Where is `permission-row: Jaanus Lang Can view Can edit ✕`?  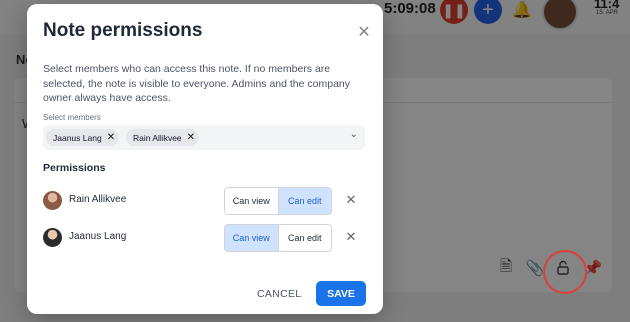 permission-row: Jaanus Lang Can view Can edit ✕ is located at coordinates (205, 238).